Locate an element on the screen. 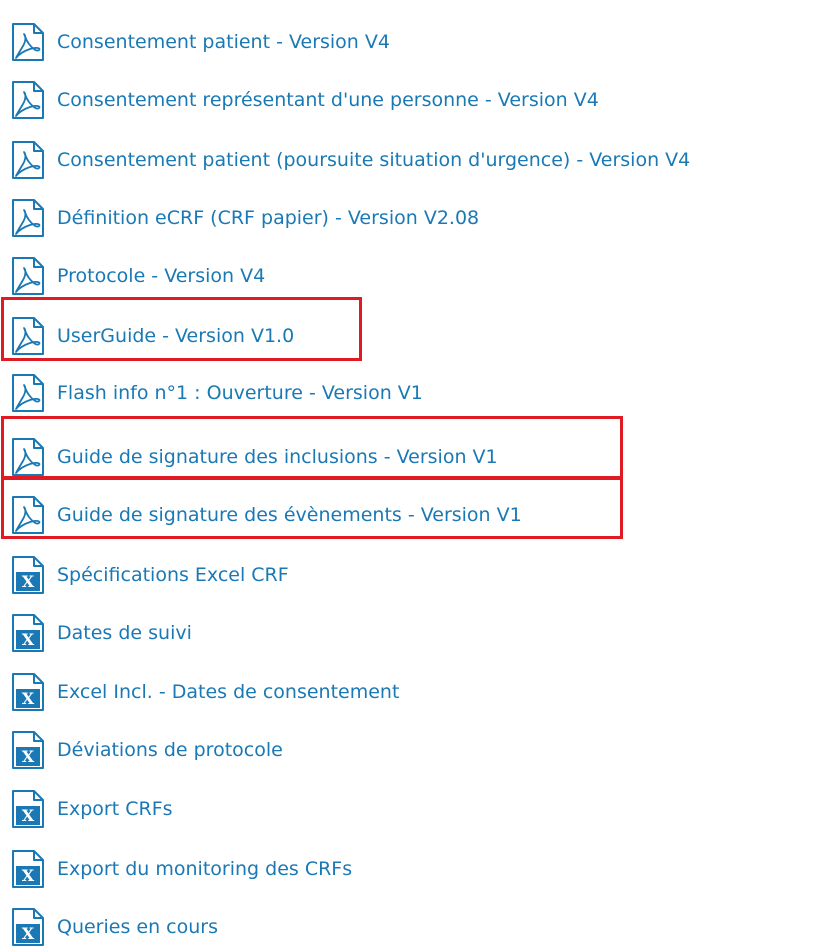  document-link-excel: X Déviations de protocole is located at coordinates (146, 750).